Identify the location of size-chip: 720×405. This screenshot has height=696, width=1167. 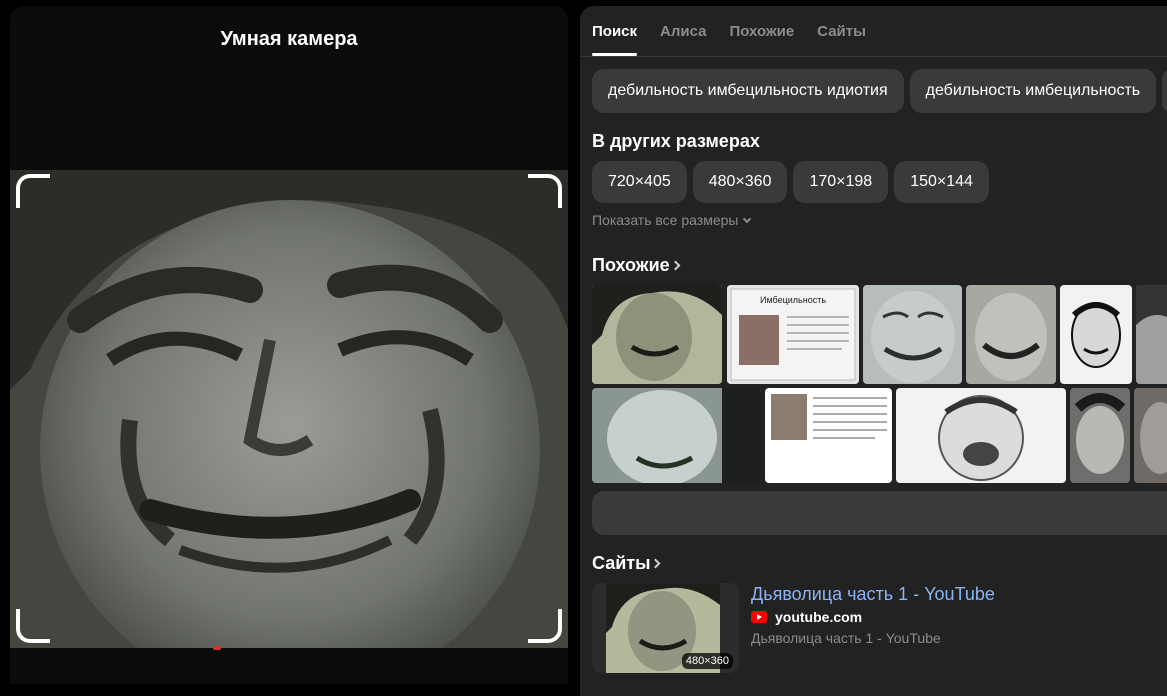
(639, 182).